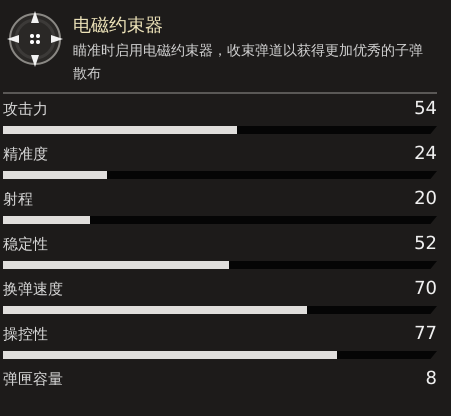 This screenshot has width=451, height=416. Describe the element at coordinates (25, 154) in the screenshot. I see `stat-label: 精准度` at that location.